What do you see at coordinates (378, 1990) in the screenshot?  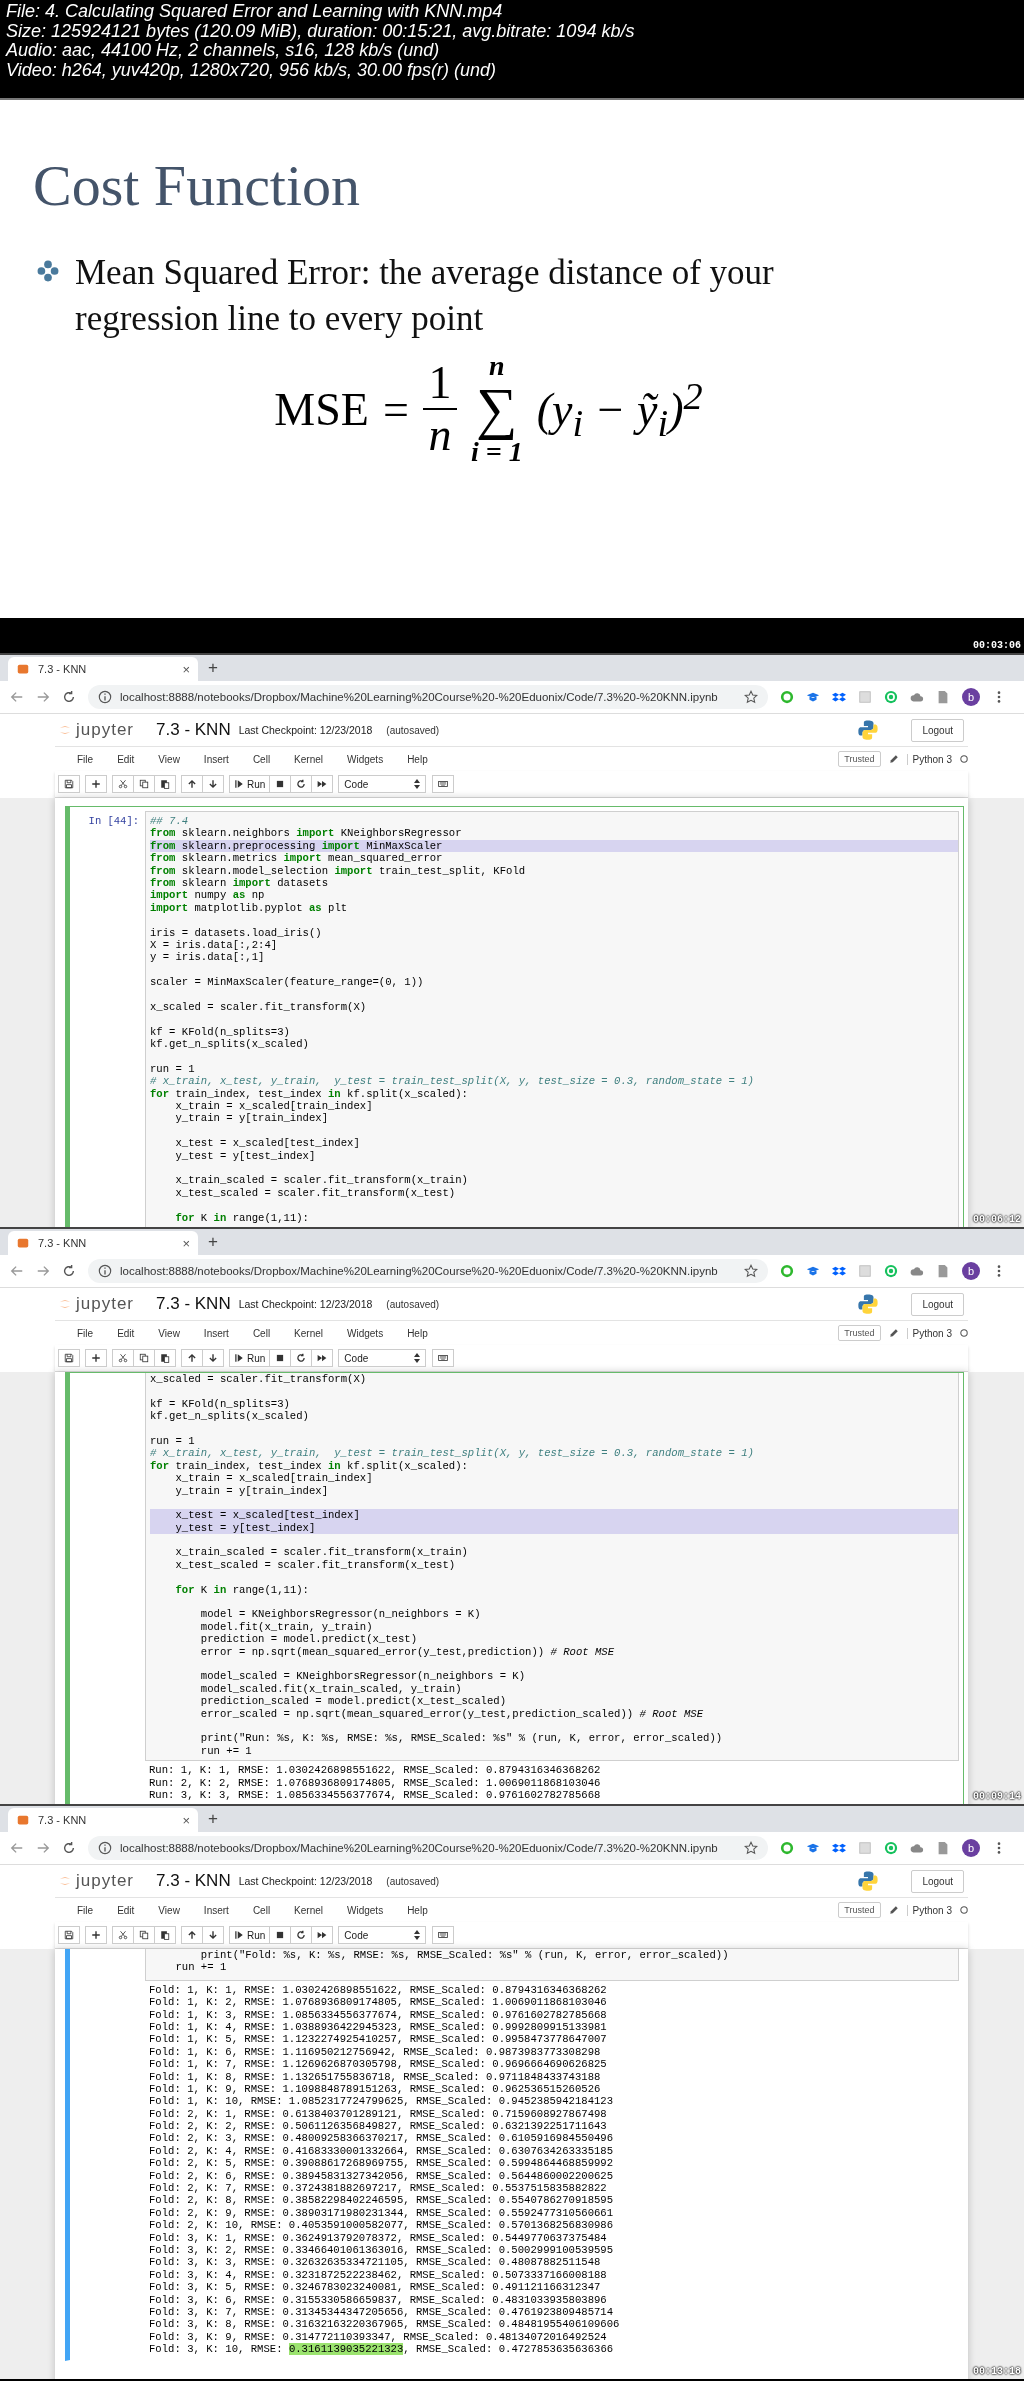 I see `output-line: Fold: 1, K: 1, RMSE: 1.0302426898551622, RMSE_Scaled: 0.8794316346368262` at bounding box center [378, 1990].